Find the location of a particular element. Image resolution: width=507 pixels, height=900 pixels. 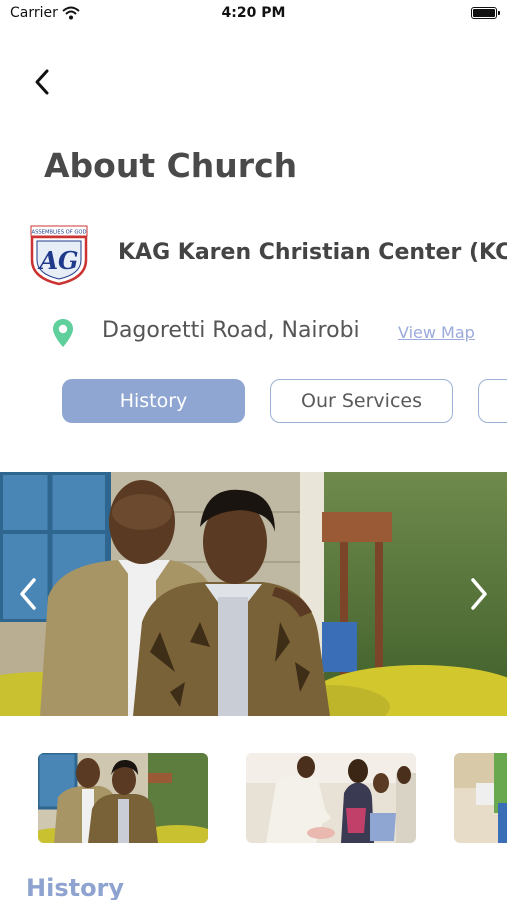

page-title: About Church is located at coordinates (171, 165).